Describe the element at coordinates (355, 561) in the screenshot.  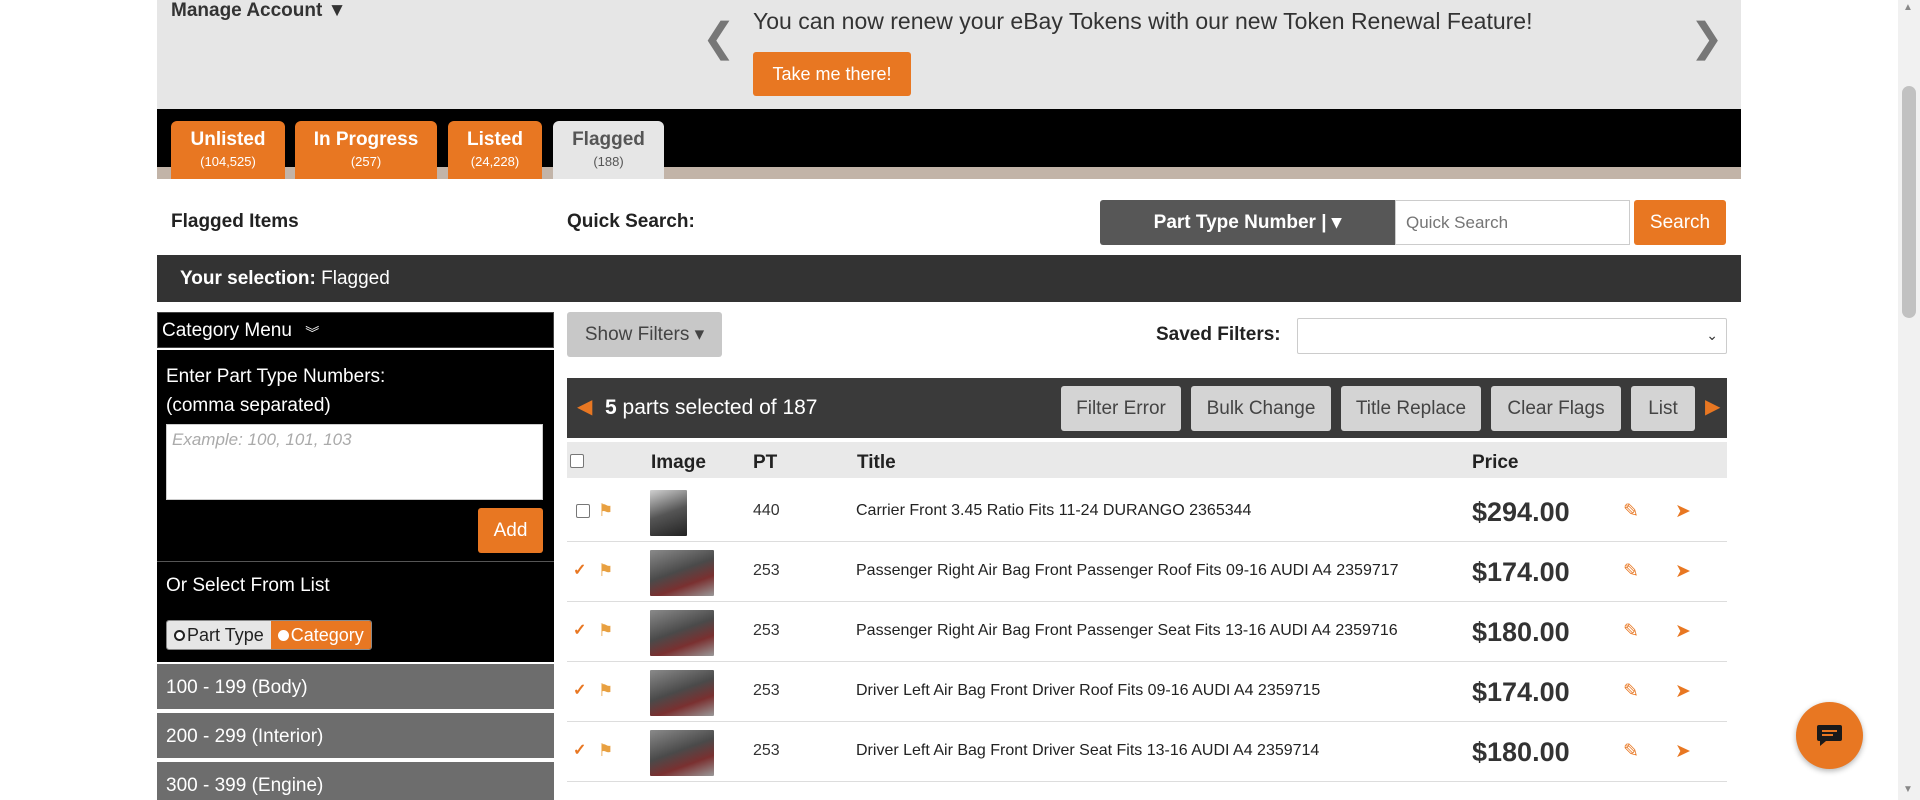
I see `divider` at that location.